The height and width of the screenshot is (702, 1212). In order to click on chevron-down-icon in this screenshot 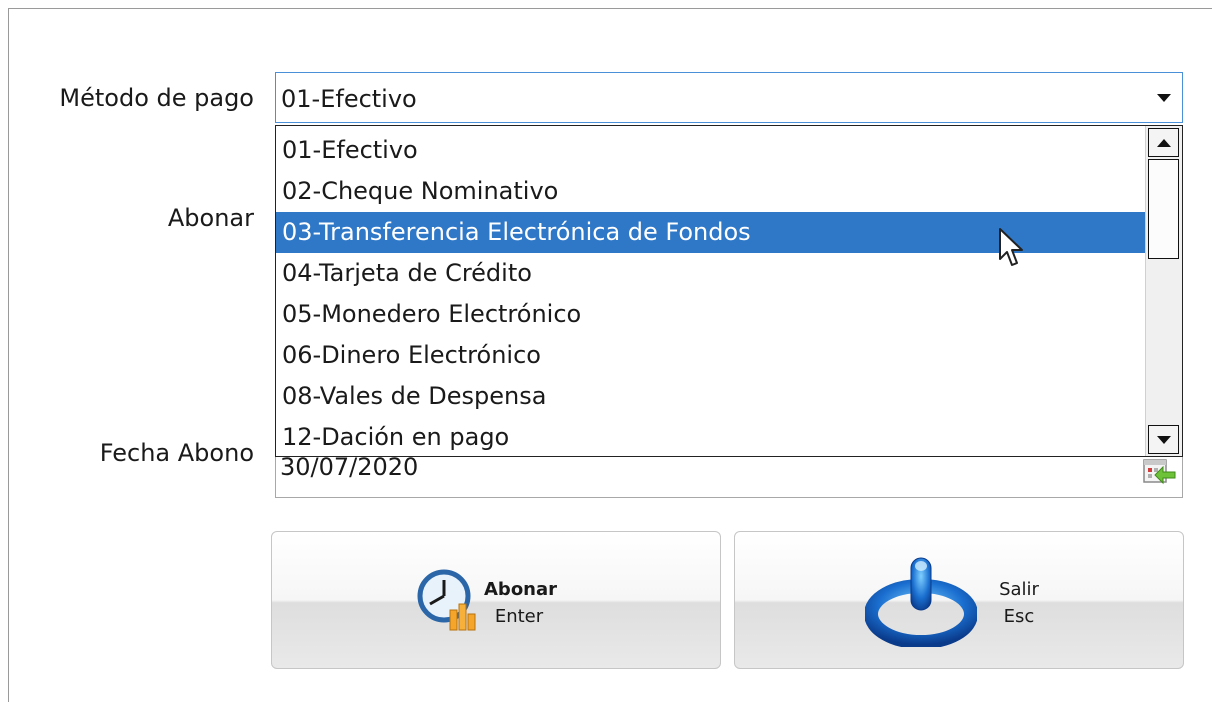, I will do `click(1164, 97)`.